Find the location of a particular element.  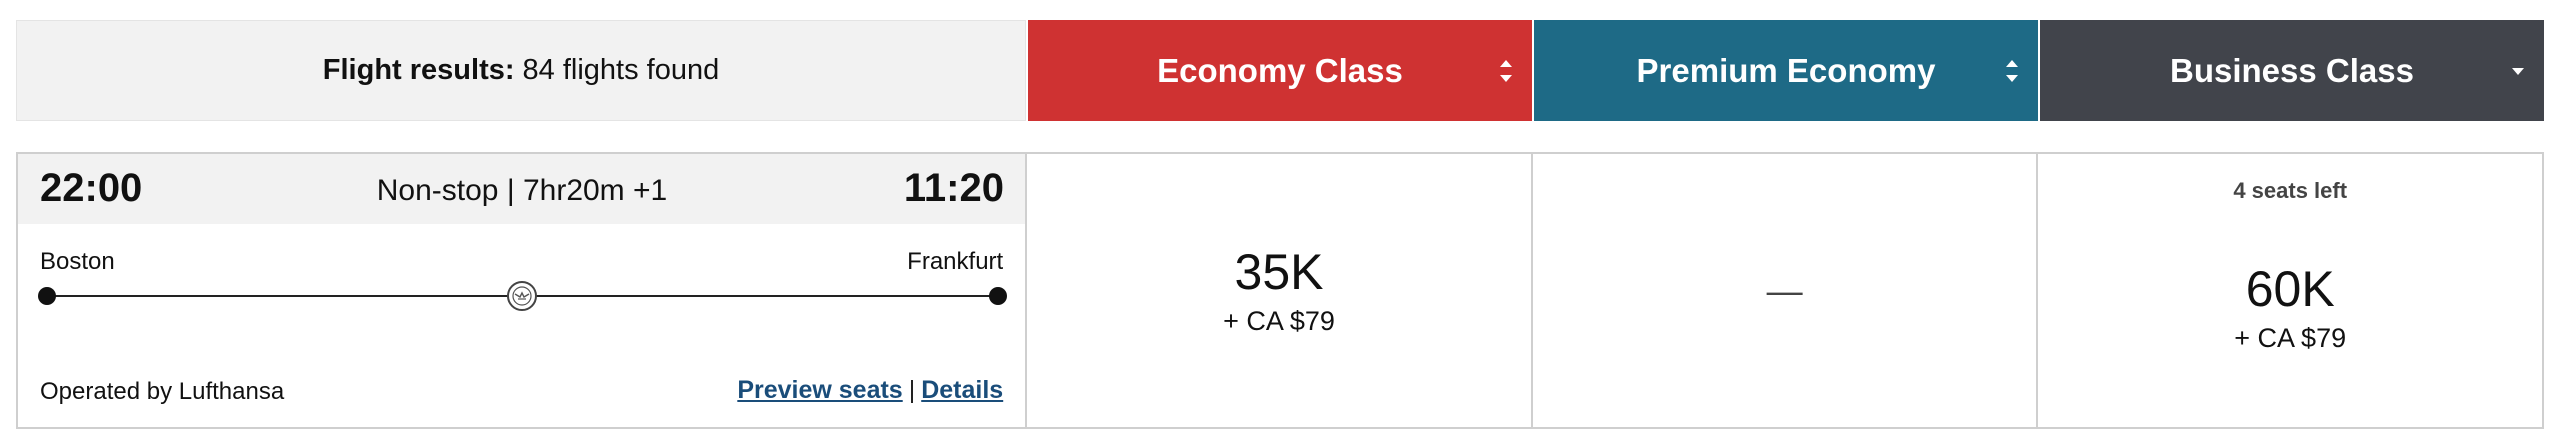

origin-city: Boston is located at coordinates (77, 261).